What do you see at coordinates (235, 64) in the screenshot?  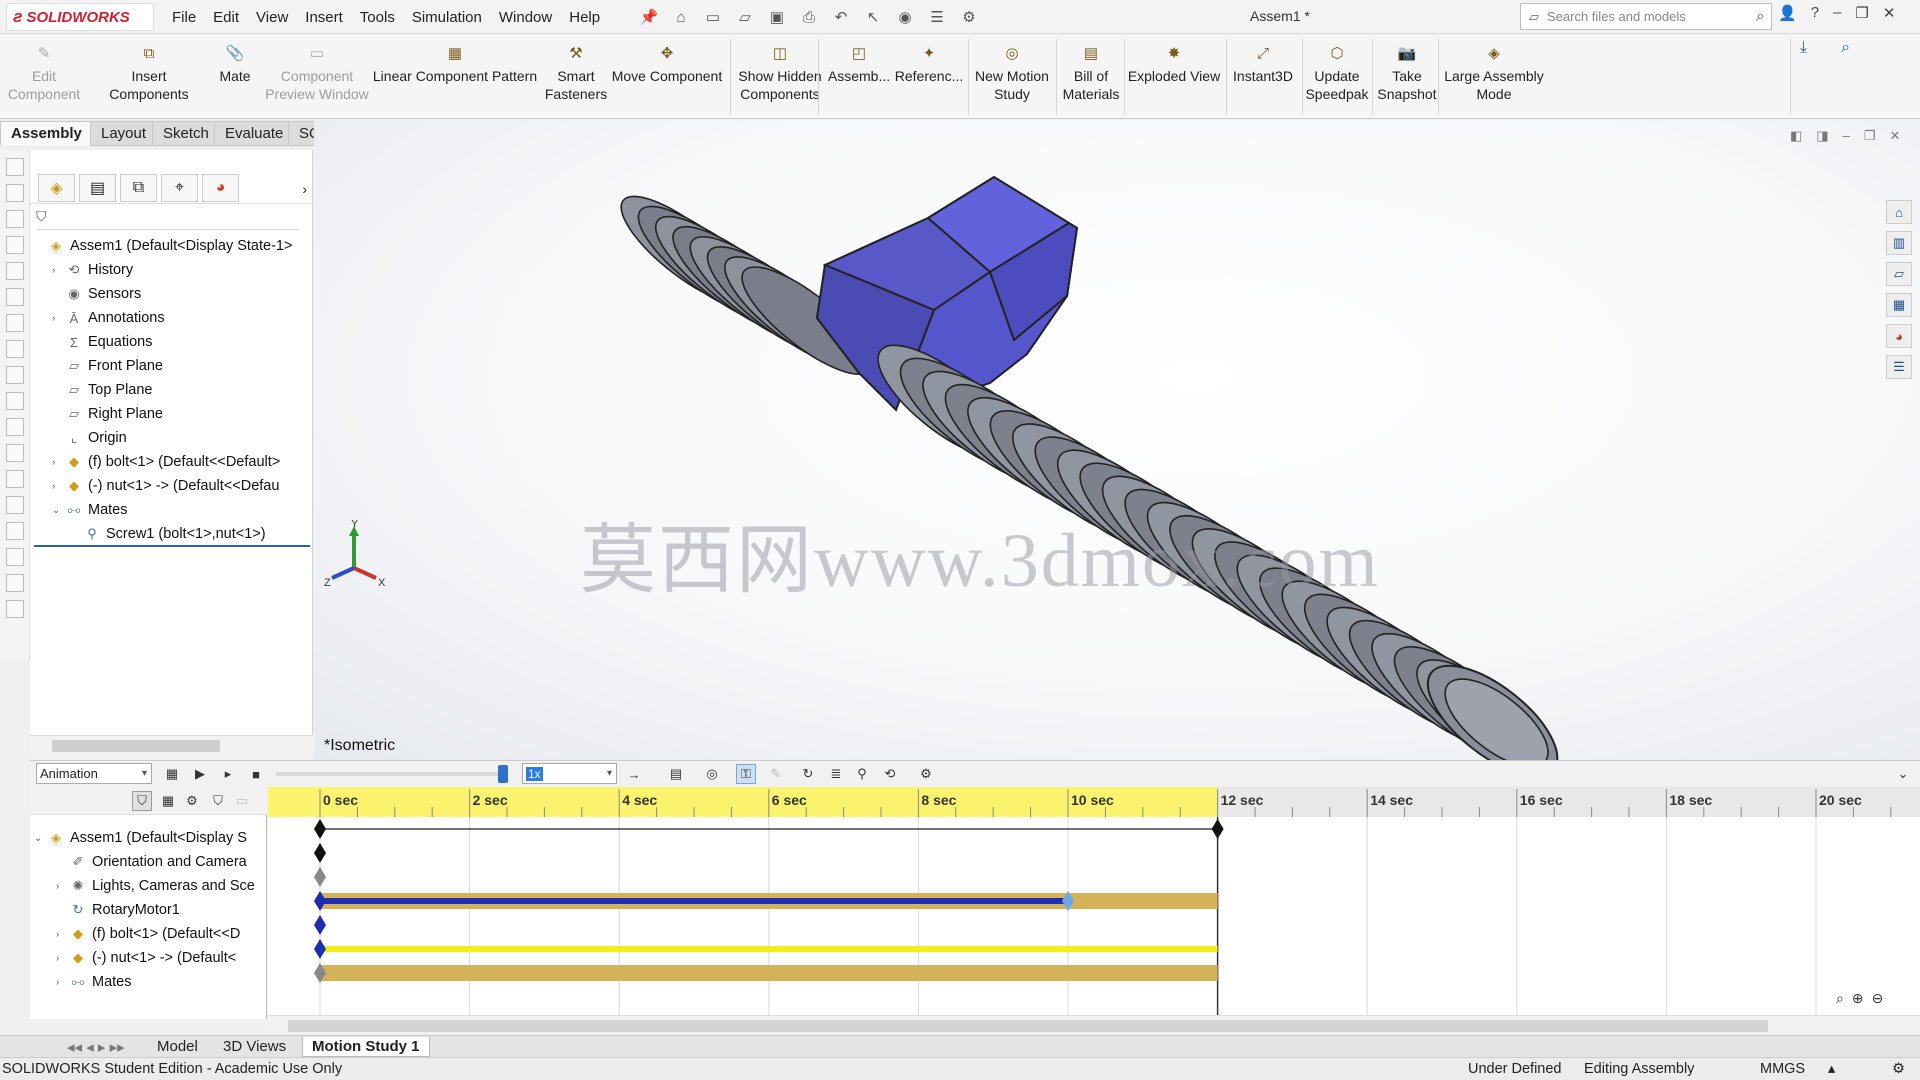 I see `command-mate: 📎 Mate` at bounding box center [235, 64].